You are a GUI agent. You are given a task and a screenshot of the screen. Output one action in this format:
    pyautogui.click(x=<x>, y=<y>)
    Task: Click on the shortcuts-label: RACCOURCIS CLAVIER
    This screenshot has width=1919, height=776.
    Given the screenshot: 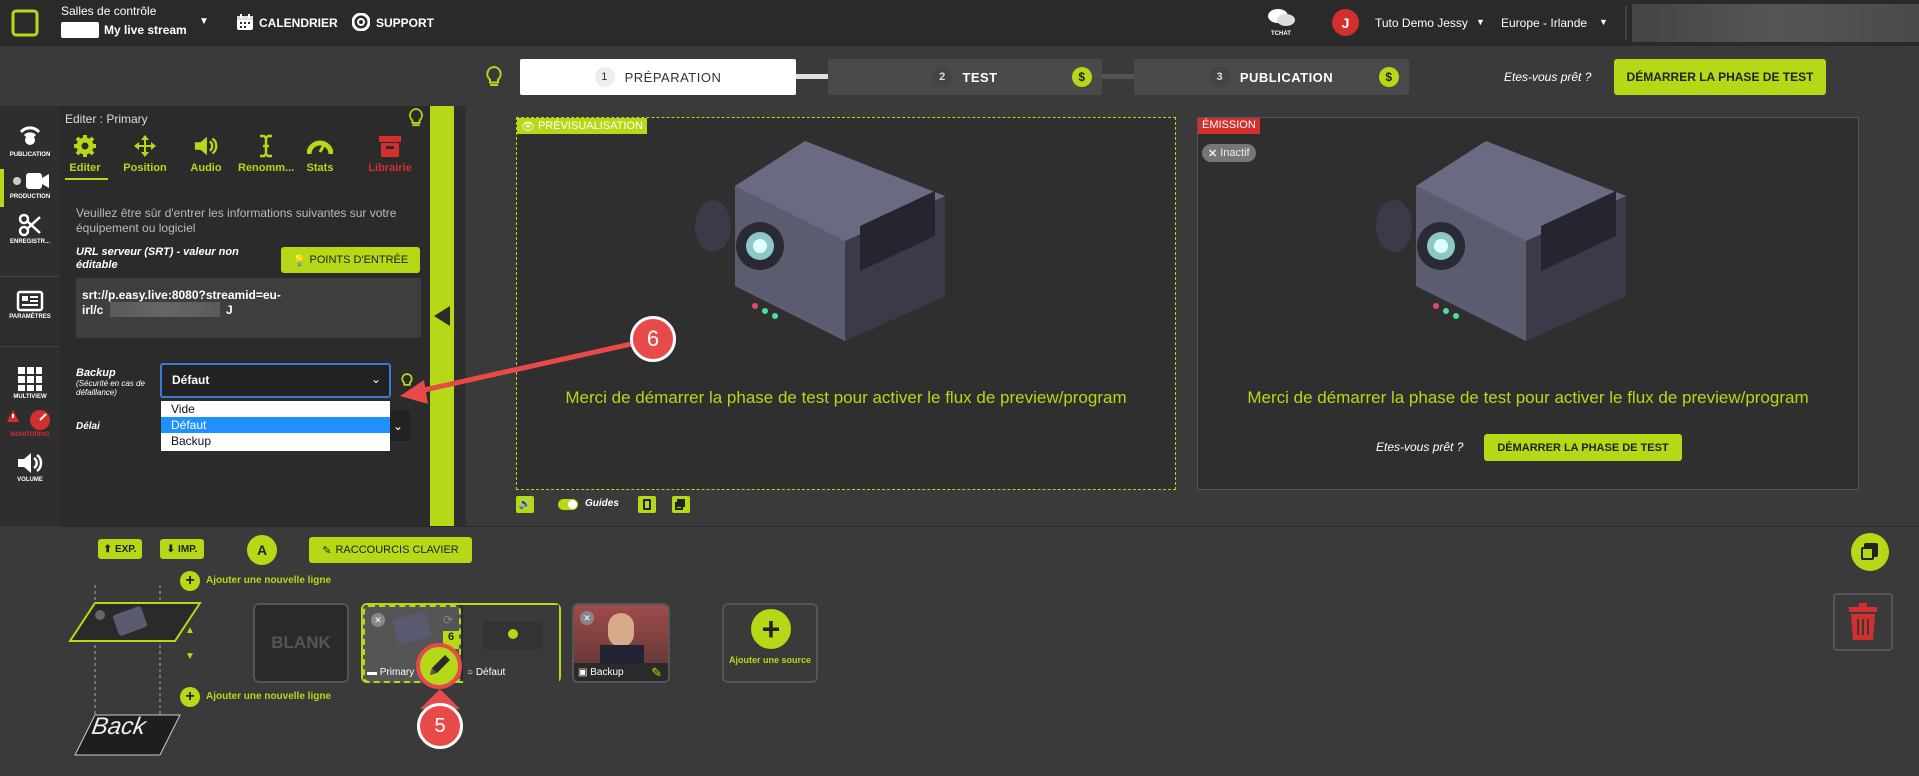 What is the action you would take?
    pyautogui.click(x=397, y=550)
    